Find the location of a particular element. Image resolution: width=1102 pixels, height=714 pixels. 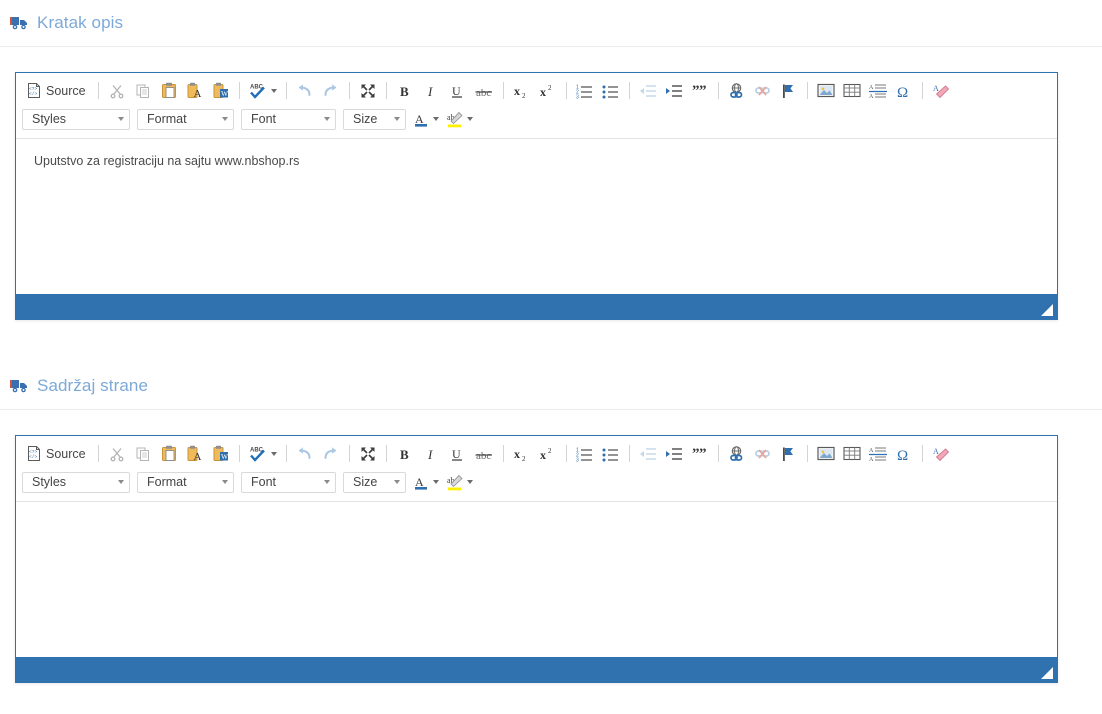

link-icon is located at coordinates (736, 453).